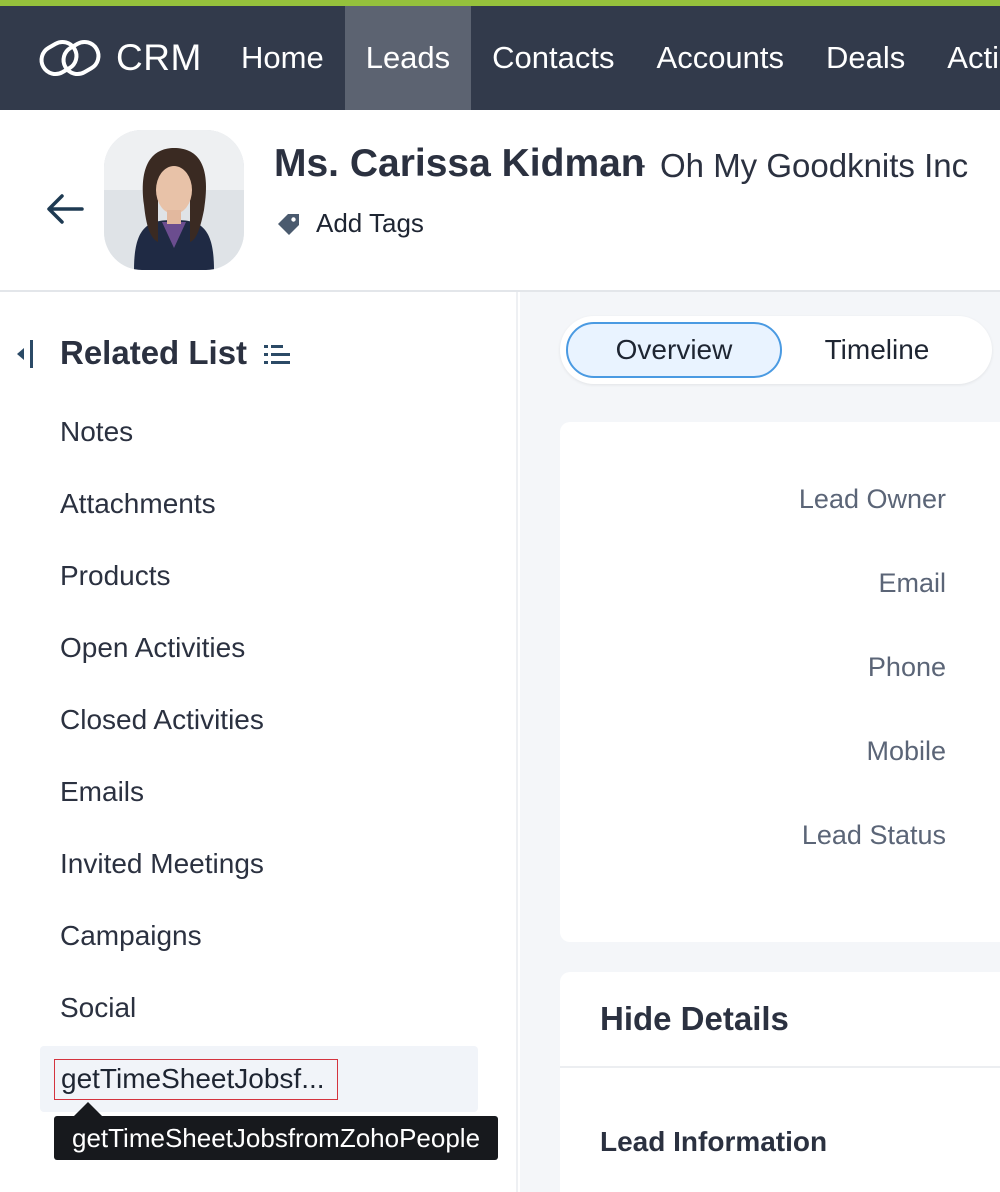 The image size is (1000, 1192). I want to click on field-label-lead-status: Lead Status, so click(873, 835).